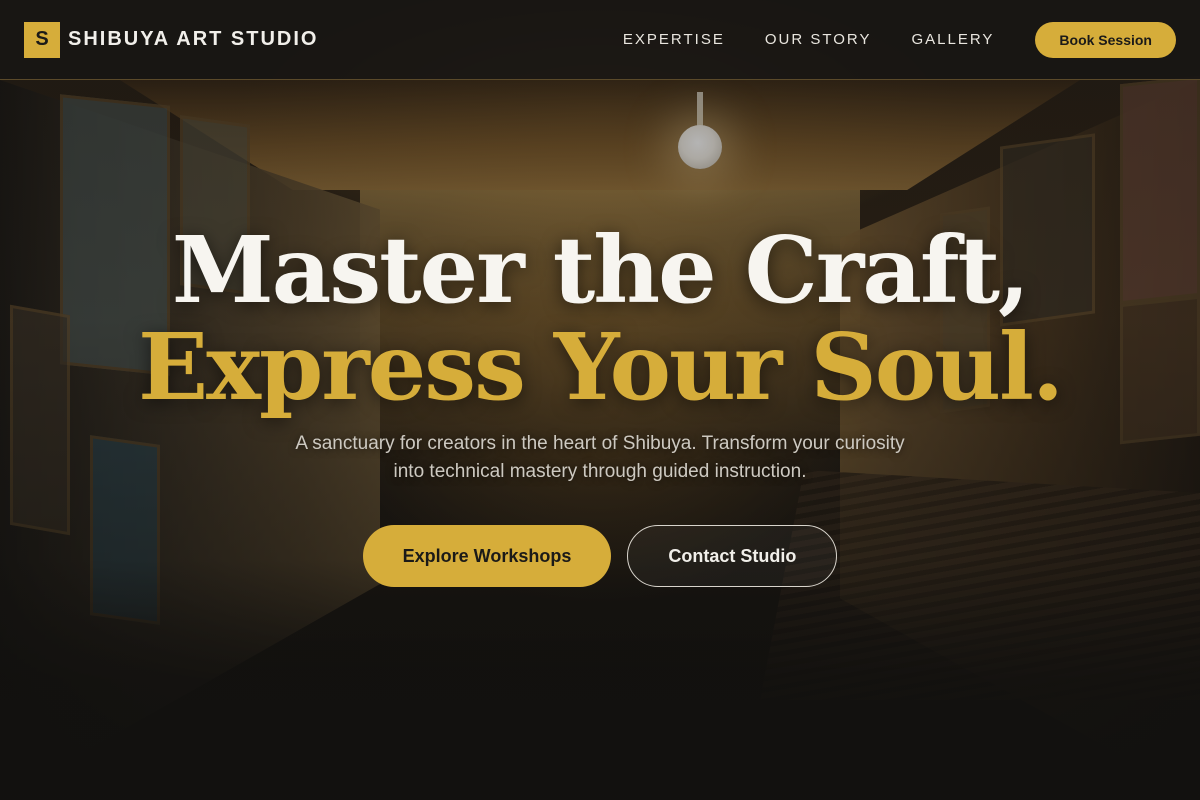 This screenshot has width=1200, height=800. I want to click on explore-workshops-button: Explore Workshops, so click(487, 556).